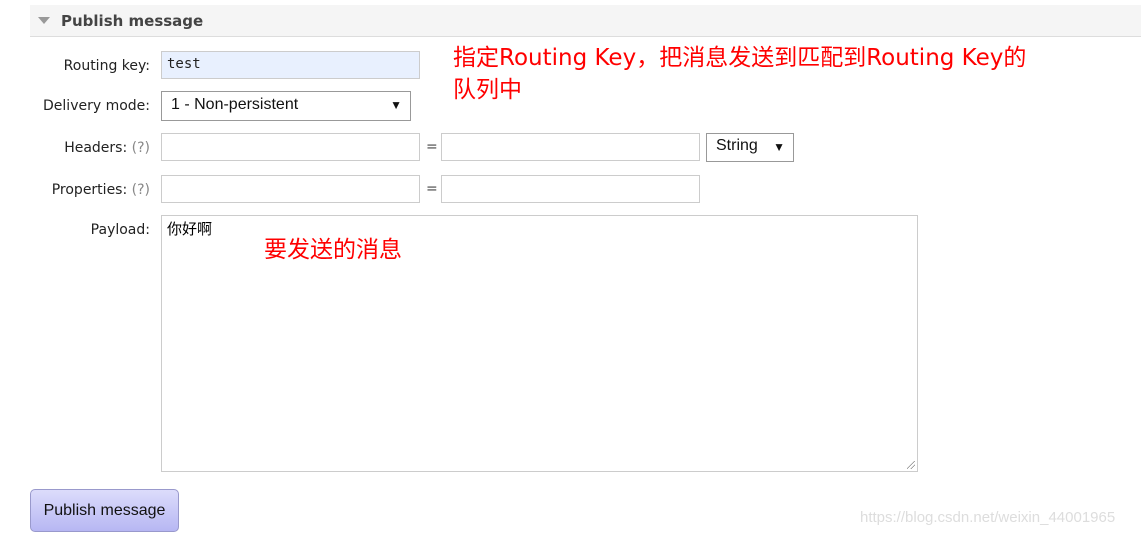 The image size is (1141, 537). Describe the element at coordinates (132, 21) in the screenshot. I see `section-title: Publish message` at that location.